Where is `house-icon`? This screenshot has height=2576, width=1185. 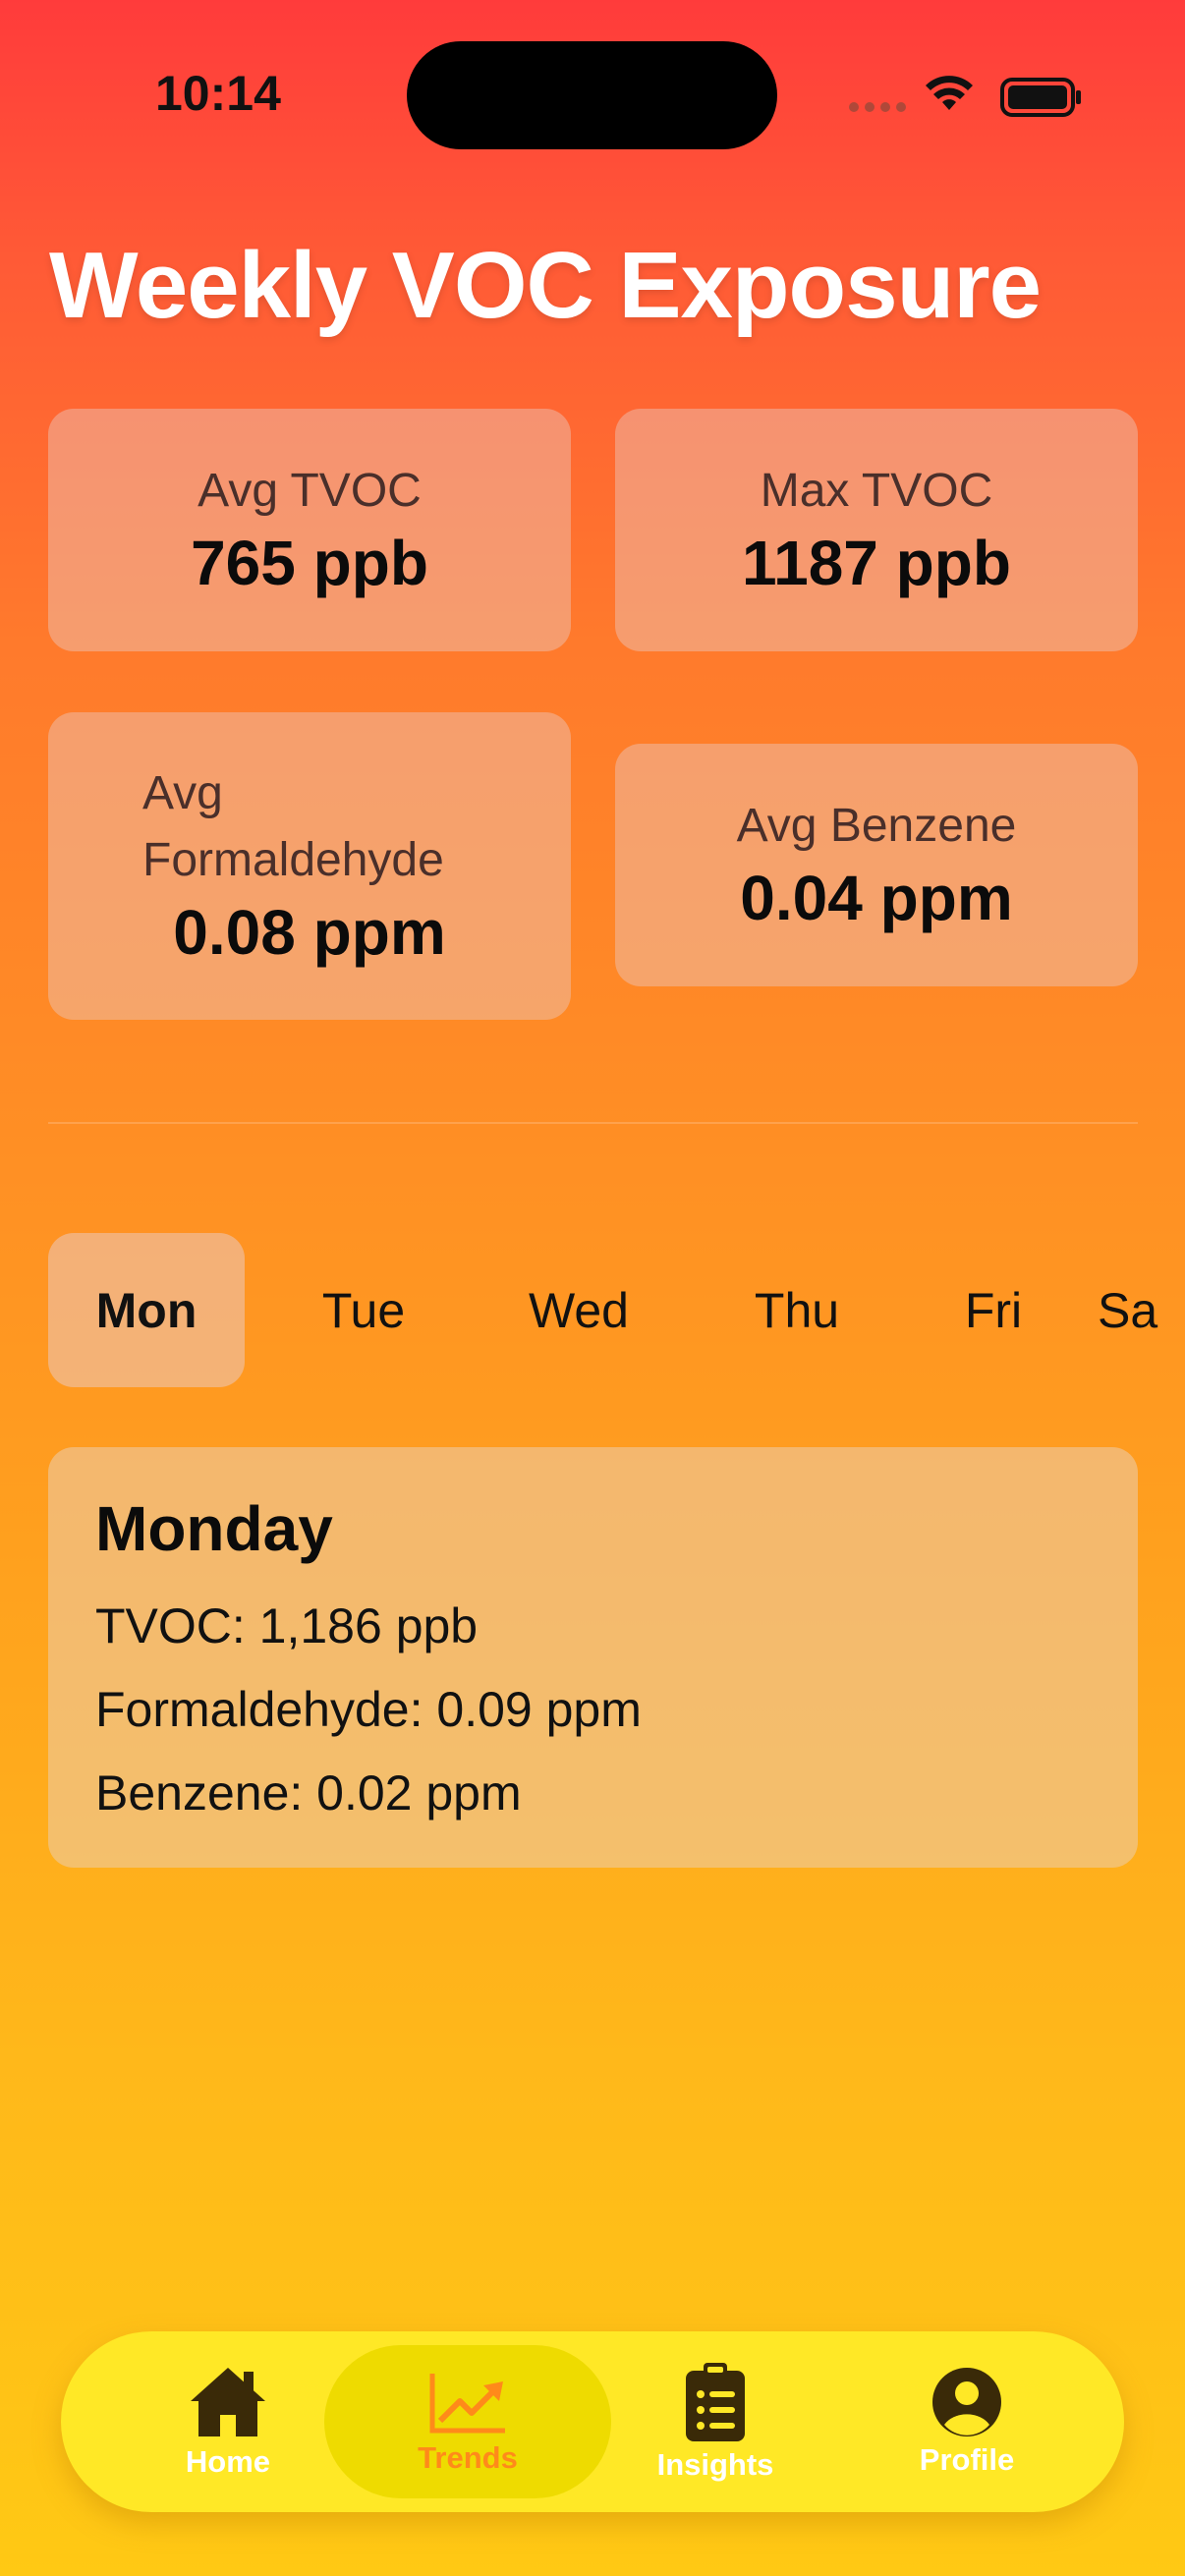 house-icon is located at coordinates (228, 2402).